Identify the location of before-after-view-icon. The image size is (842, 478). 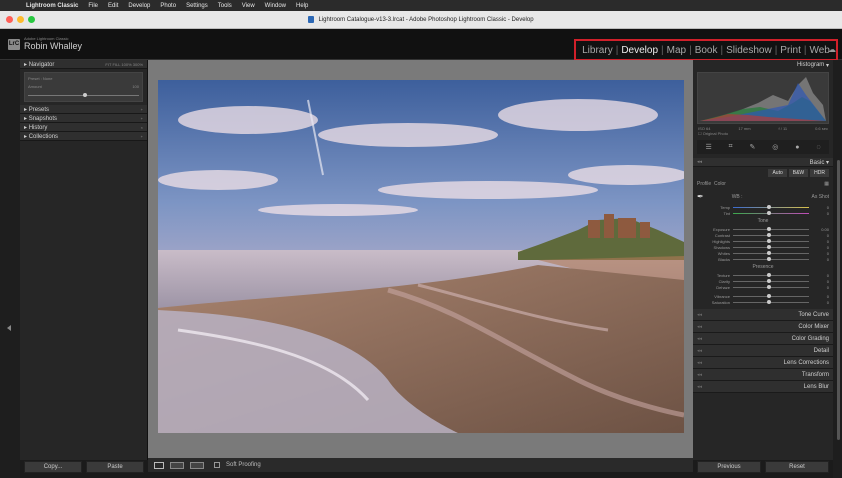
(177, 465).